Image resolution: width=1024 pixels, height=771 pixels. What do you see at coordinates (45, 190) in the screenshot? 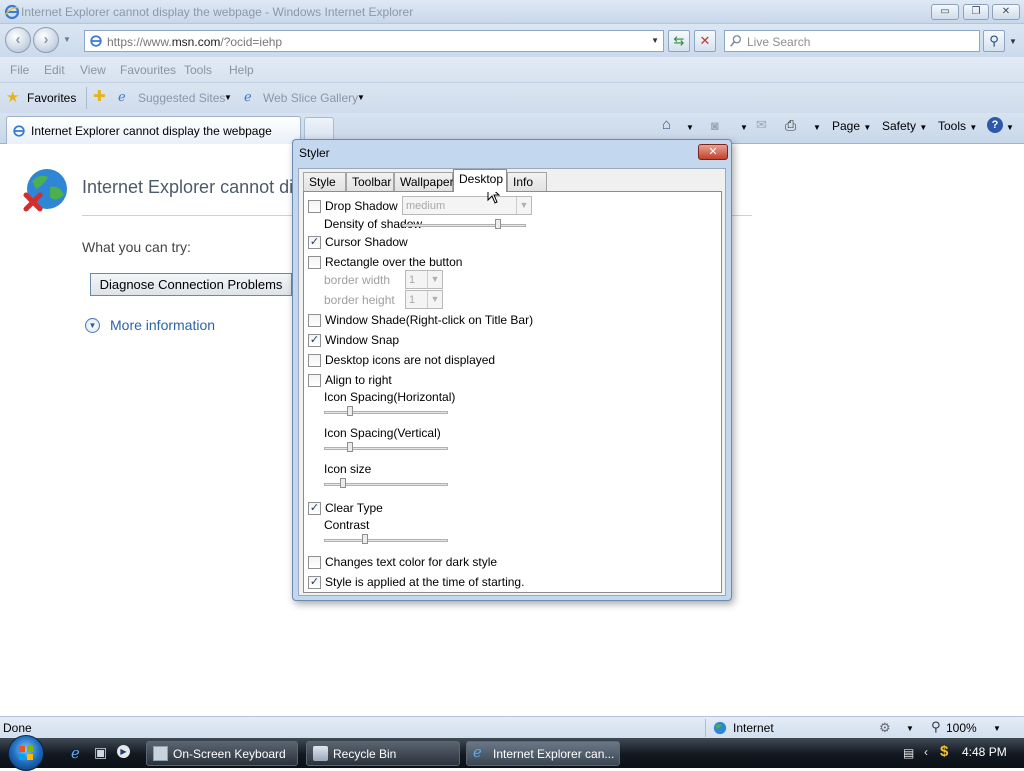
I see `globe-error-icon` at bounding box center [45, 190].